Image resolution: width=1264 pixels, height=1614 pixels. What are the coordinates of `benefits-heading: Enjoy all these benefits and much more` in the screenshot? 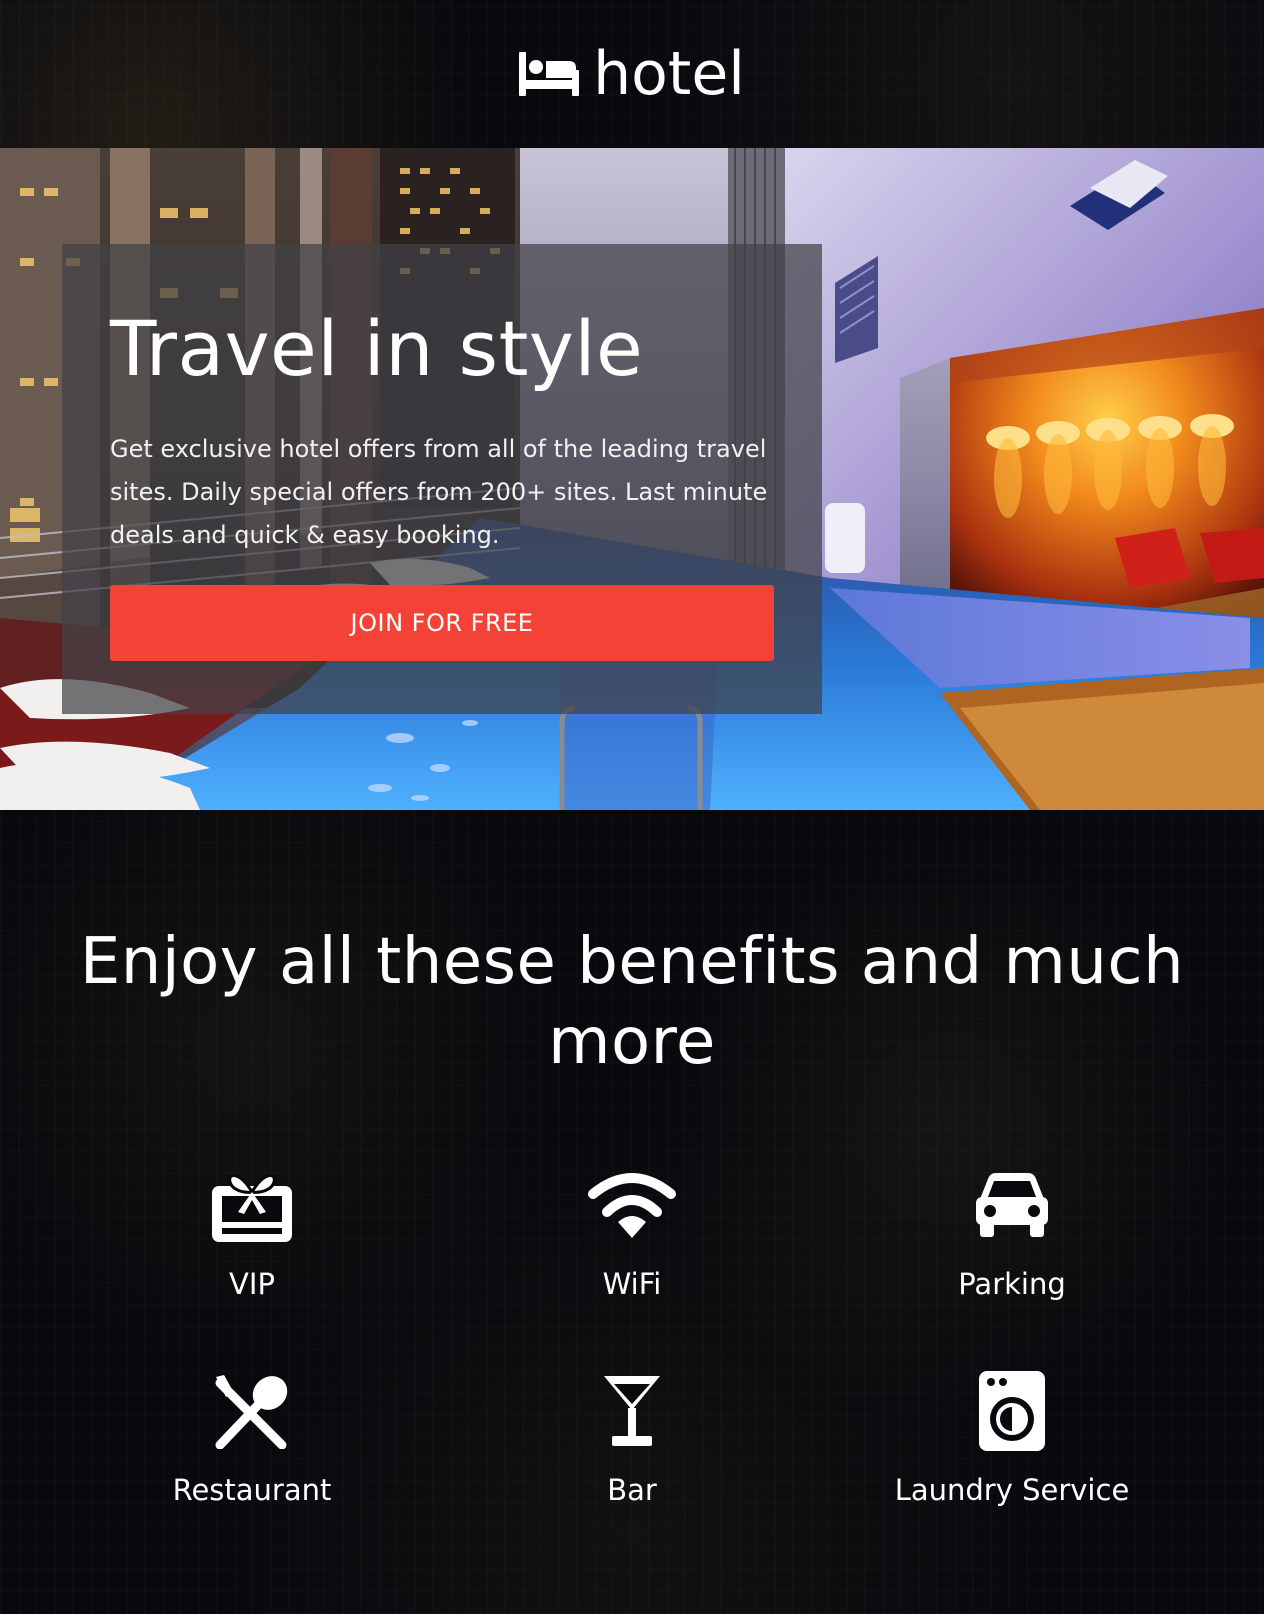 It's located at (632, 1002).